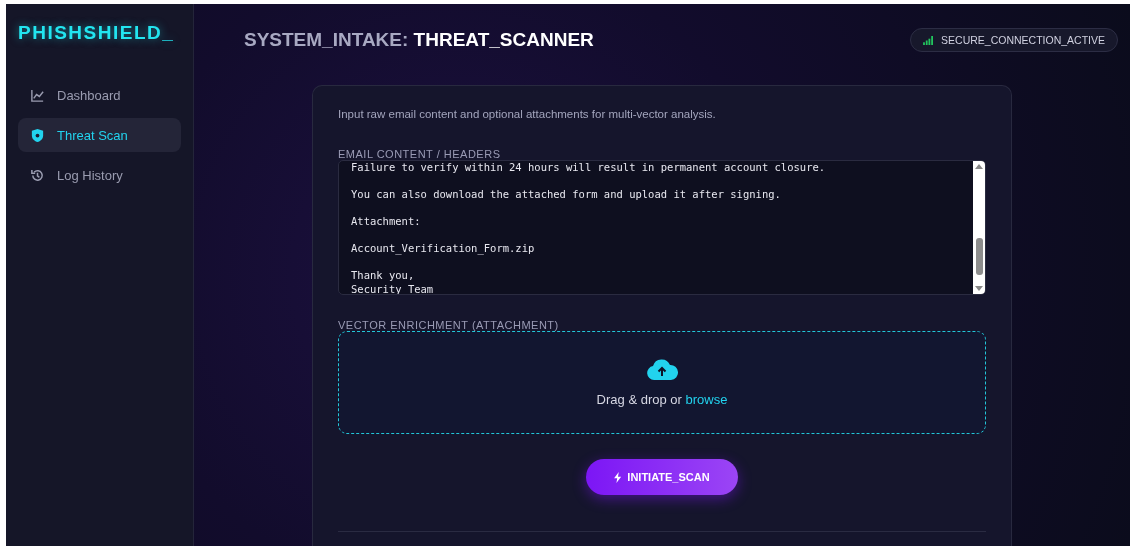 The image size is (1136, 546). Describe the element at coordinates (37, 175) in the screenshot. I see `history-icon` at that location.